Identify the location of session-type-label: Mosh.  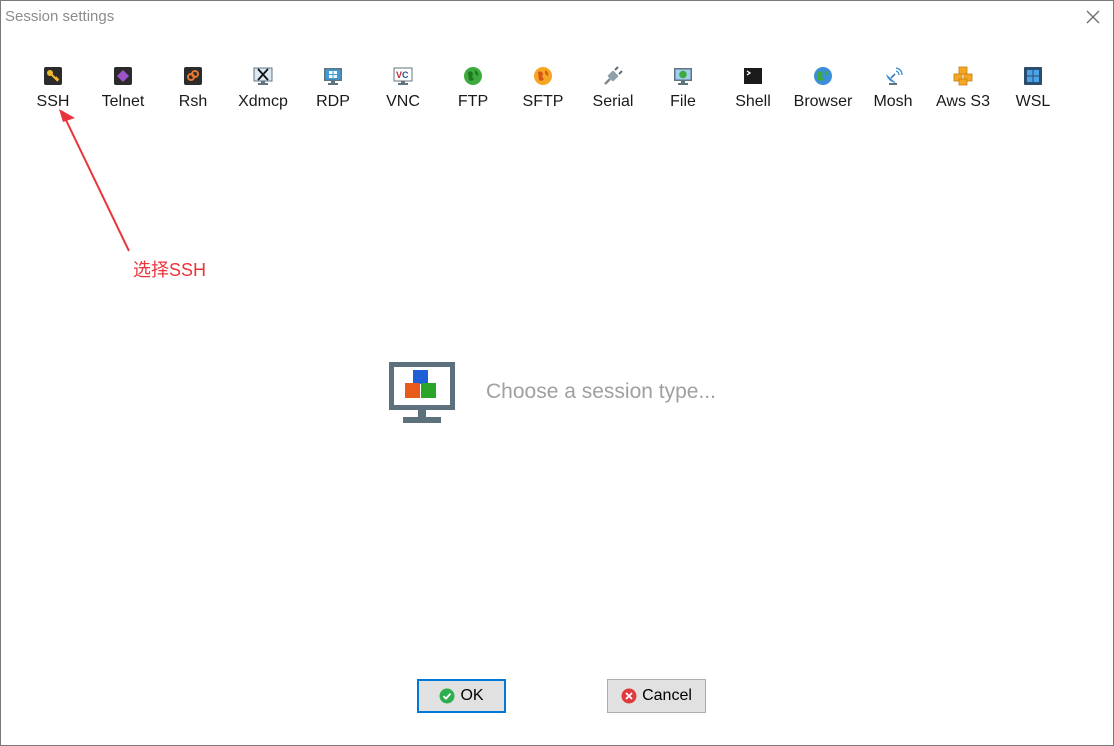
(893, 101).